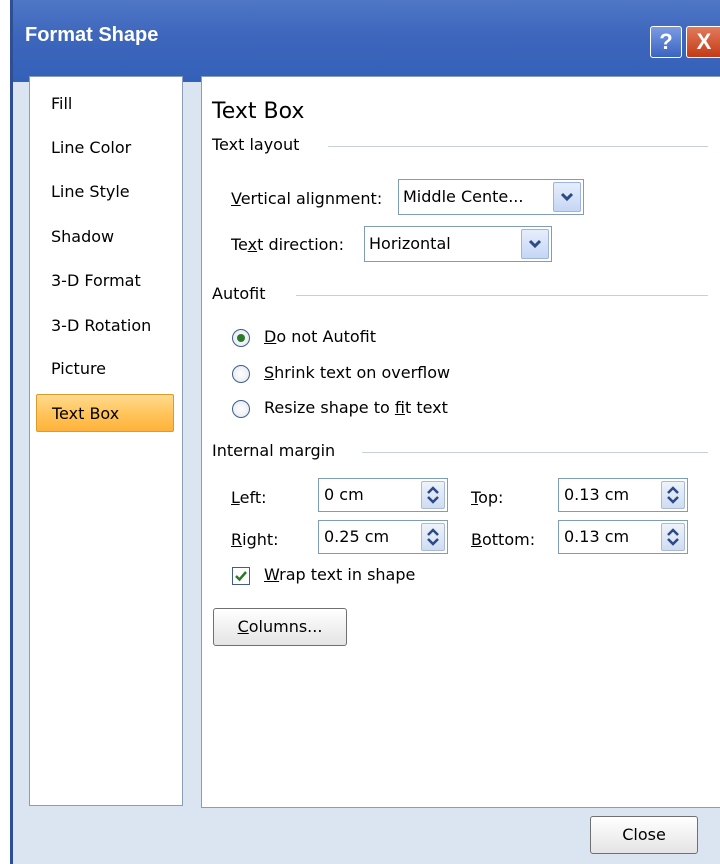 The width and height of the screenshot is (720, 864). Describe the element at coordinates (105, 104) in the screenshot. I see `nav-item-fill: Fill` at that location.